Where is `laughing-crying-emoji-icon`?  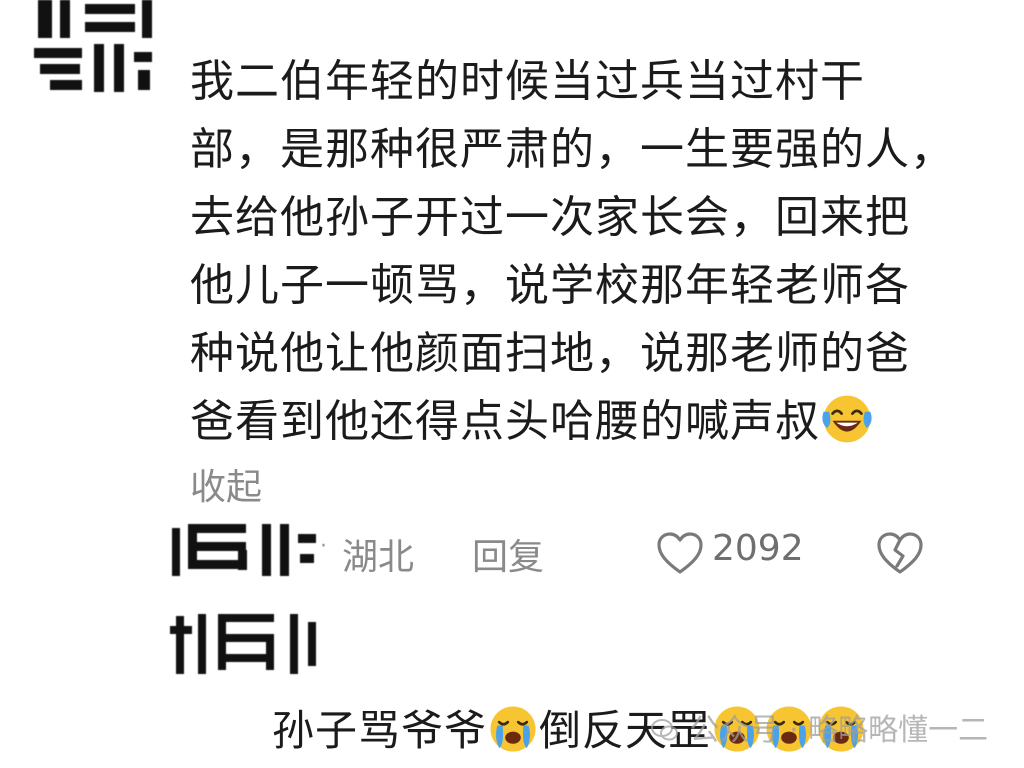
laughing-crying-emoji-icon is located at coordinates (847, 419).